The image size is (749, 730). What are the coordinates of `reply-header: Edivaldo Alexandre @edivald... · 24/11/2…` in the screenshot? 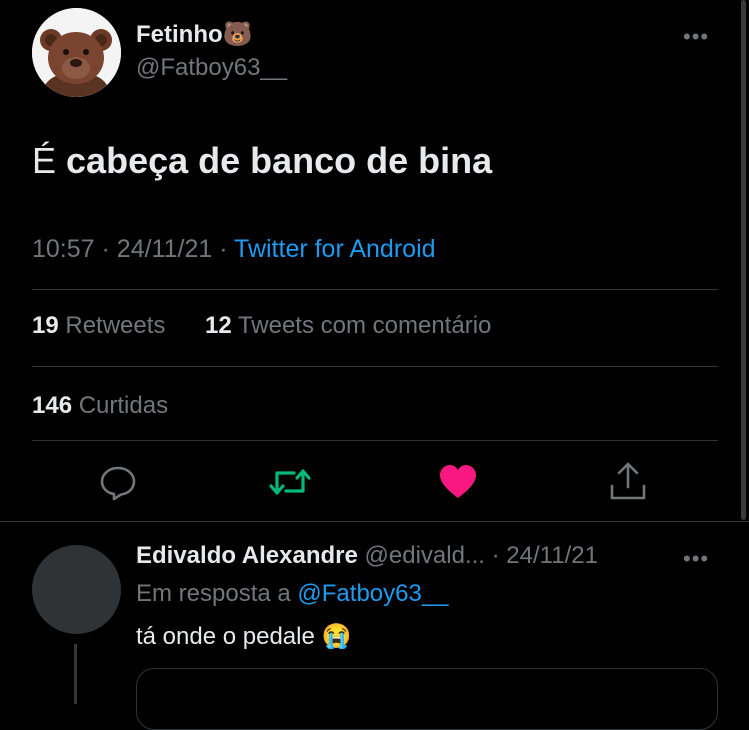 It's located at (367, 556).